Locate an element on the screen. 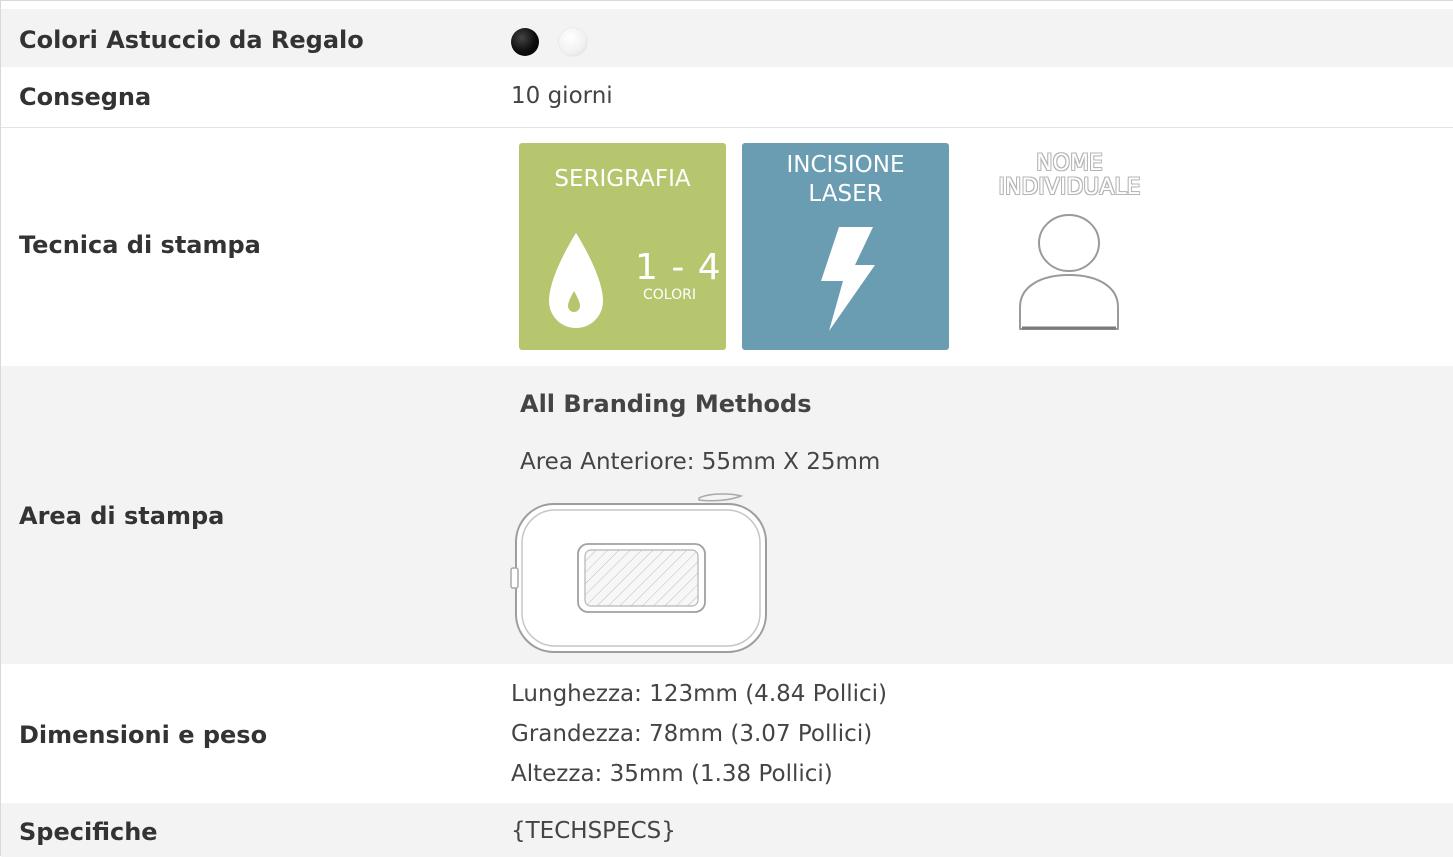 Image resolution: width=1453 pixels, height=857 pixels. row-divider is located at coordinates (727, 127).